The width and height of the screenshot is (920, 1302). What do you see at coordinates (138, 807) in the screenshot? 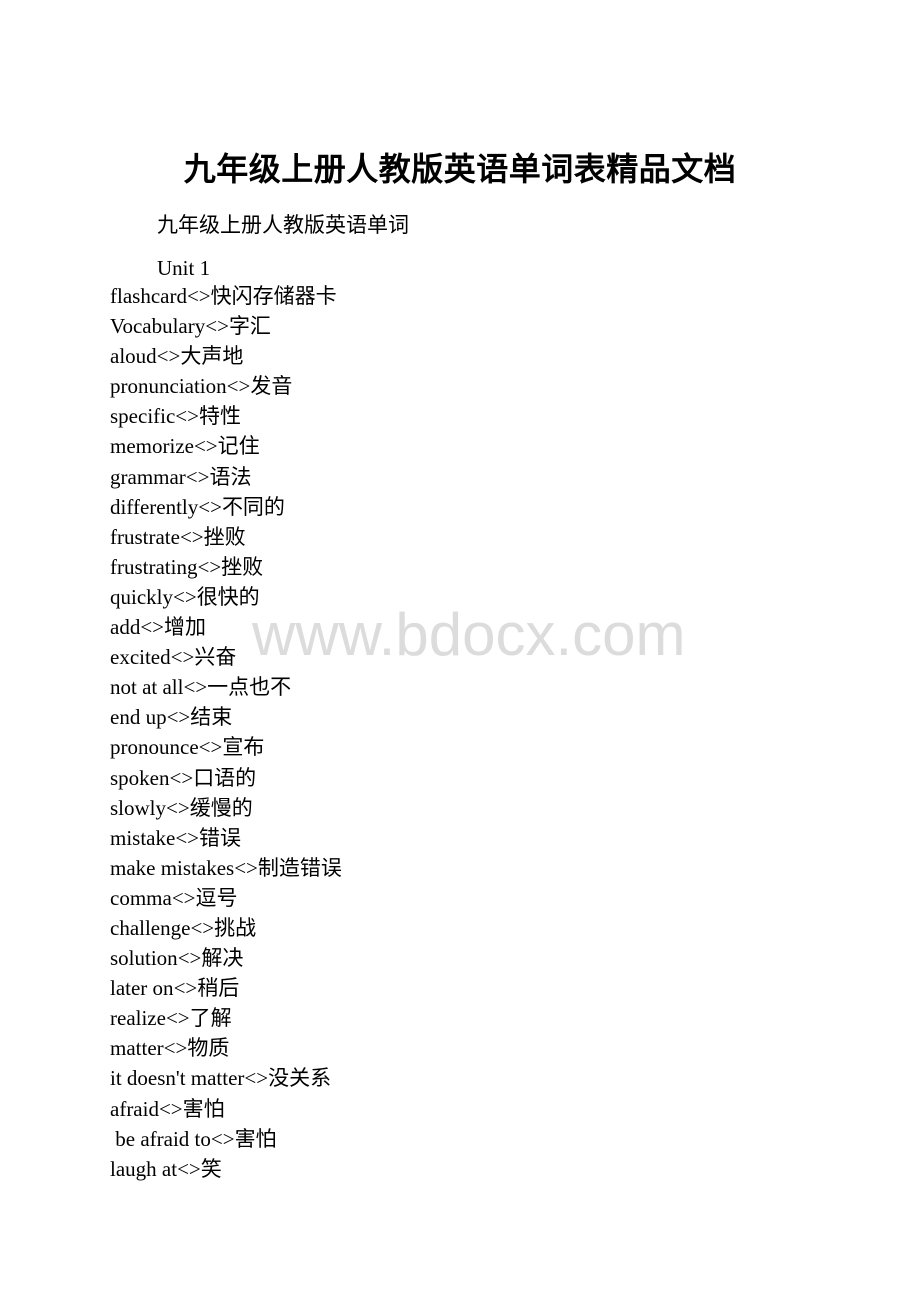
I see `english-word: slowly` at bounding box center [138, 807].